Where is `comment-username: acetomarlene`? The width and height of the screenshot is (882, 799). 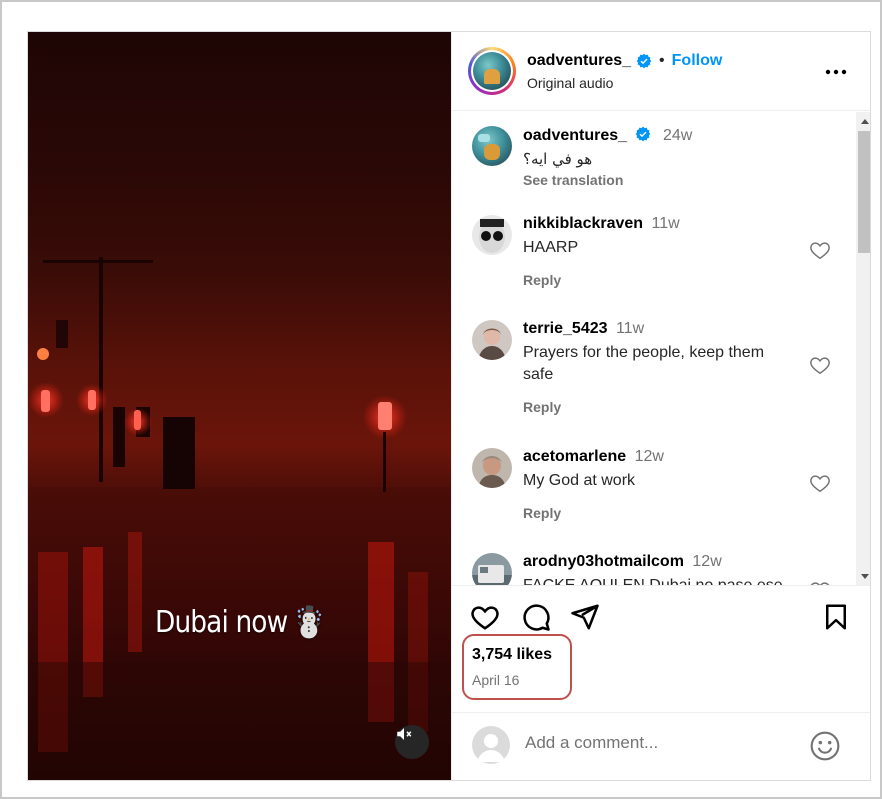
comment-username: acetomarlene is located at coordinates (574, 456).